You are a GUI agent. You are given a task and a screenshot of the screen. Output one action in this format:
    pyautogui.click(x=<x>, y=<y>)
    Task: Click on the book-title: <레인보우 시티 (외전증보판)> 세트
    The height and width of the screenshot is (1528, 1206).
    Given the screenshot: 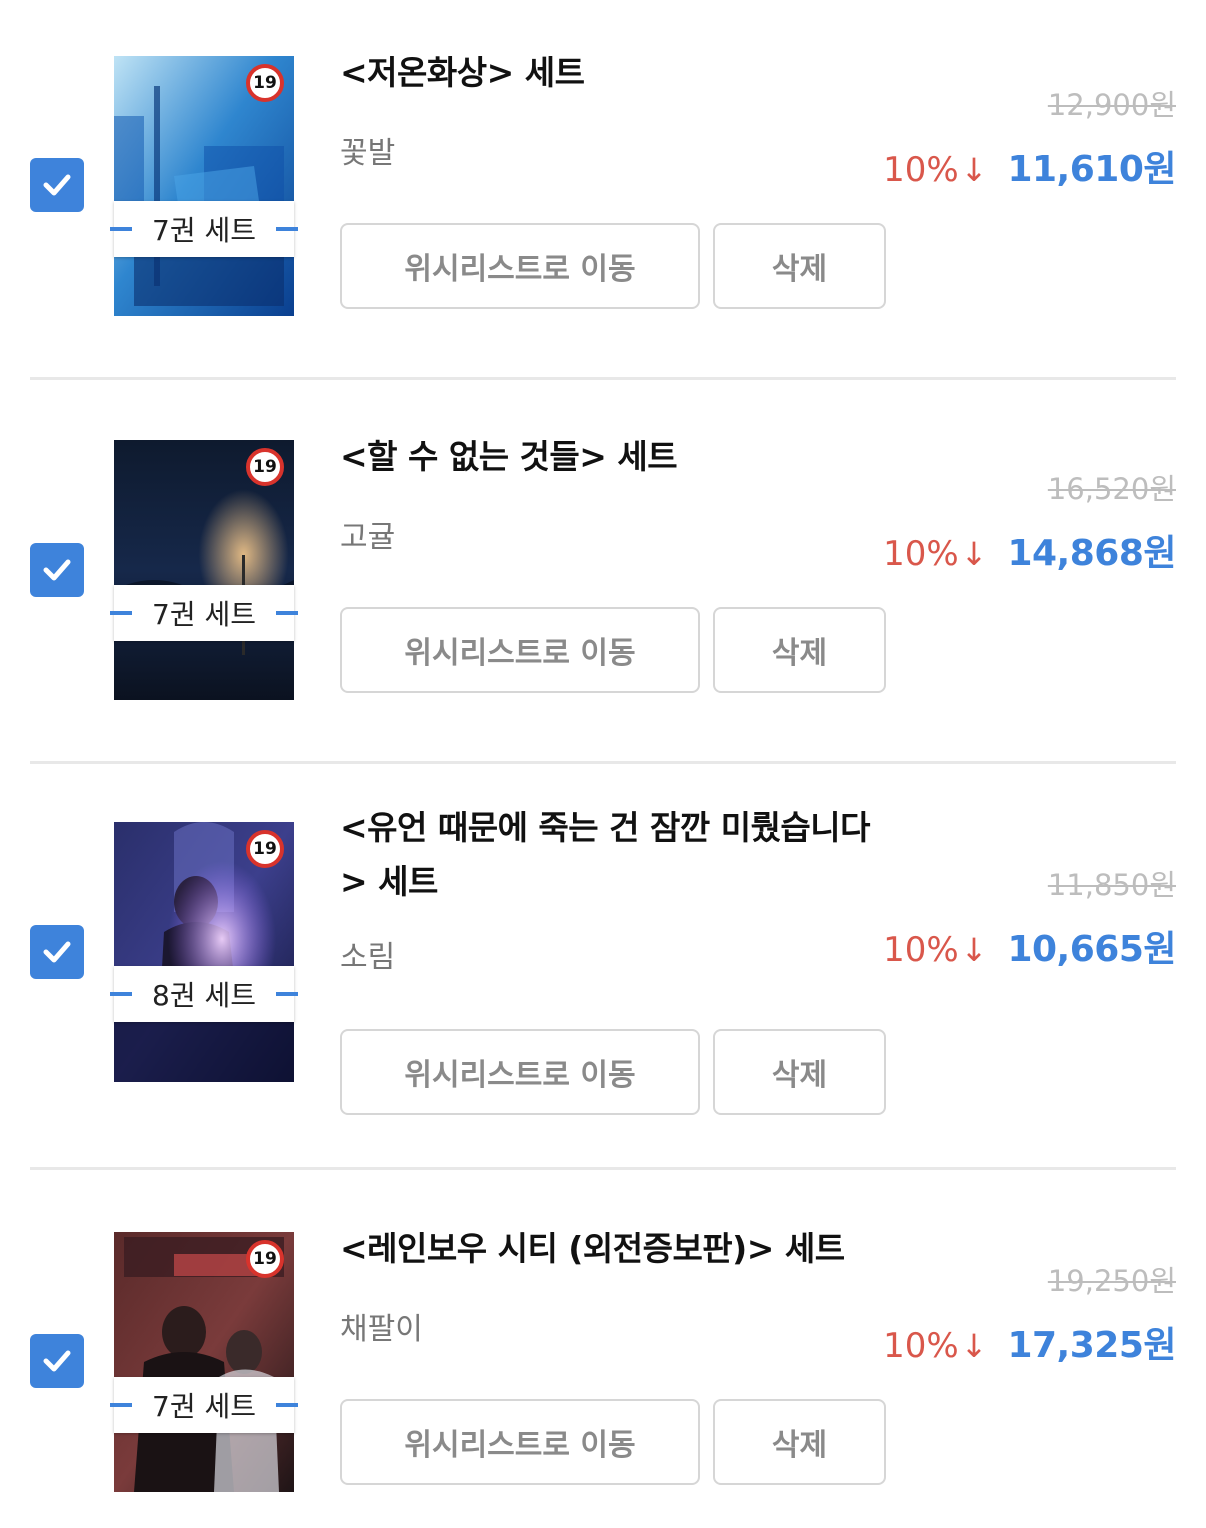 What is the action you would take?
    pyautogui.click(x=610, y=1249)
    